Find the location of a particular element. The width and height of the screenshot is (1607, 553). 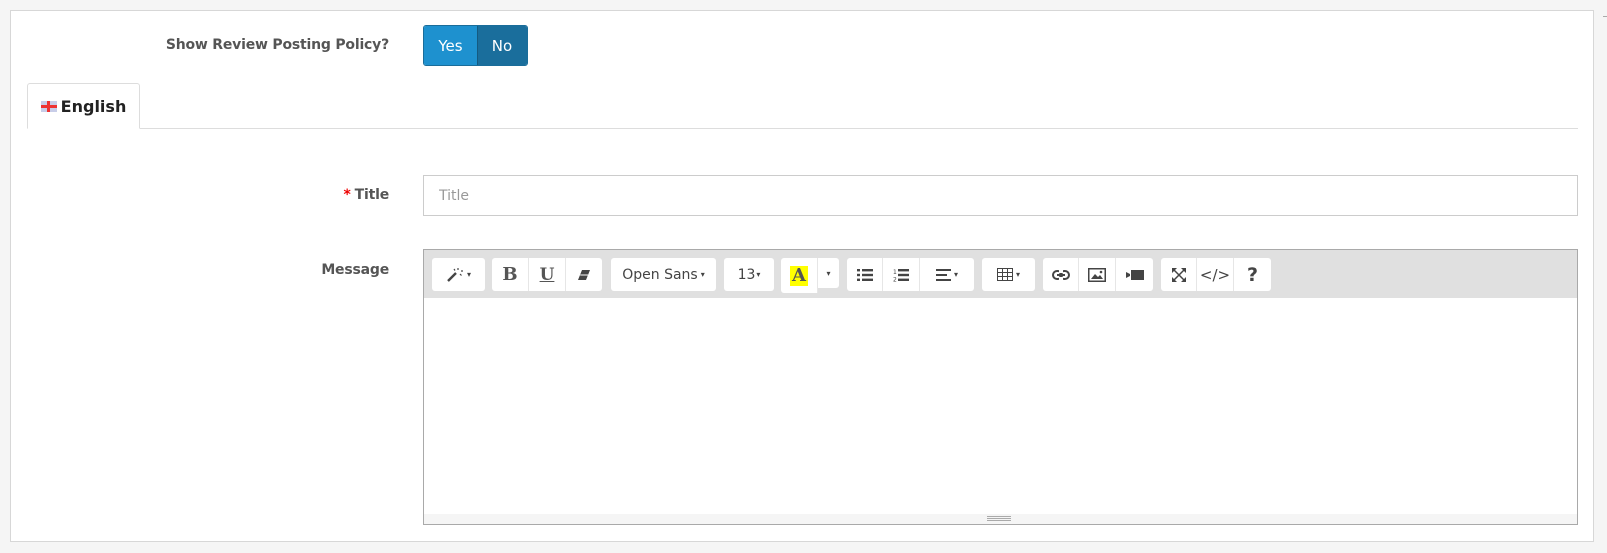

clear-format-button is located at coordinates (584, 274).